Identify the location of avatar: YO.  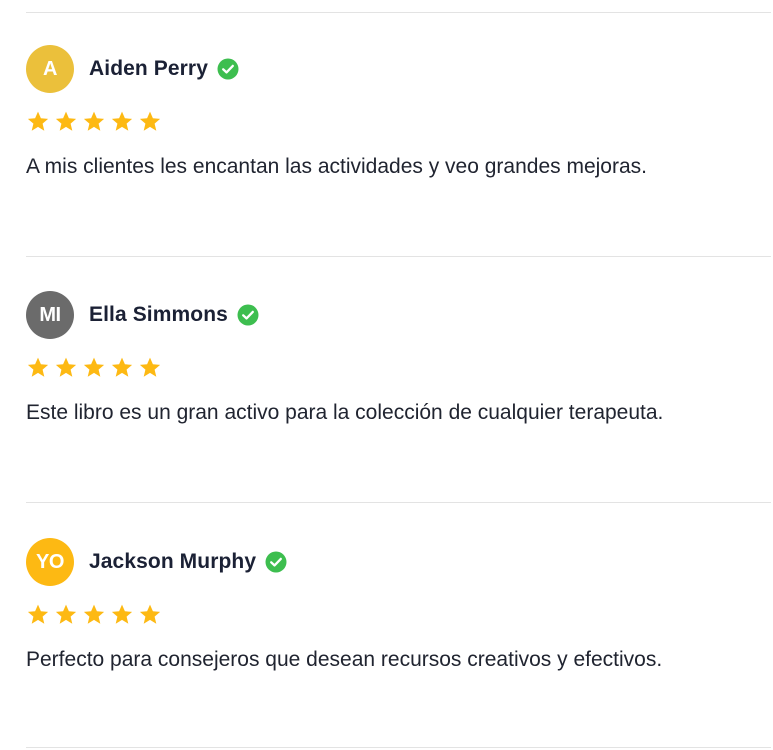
(50, 562).